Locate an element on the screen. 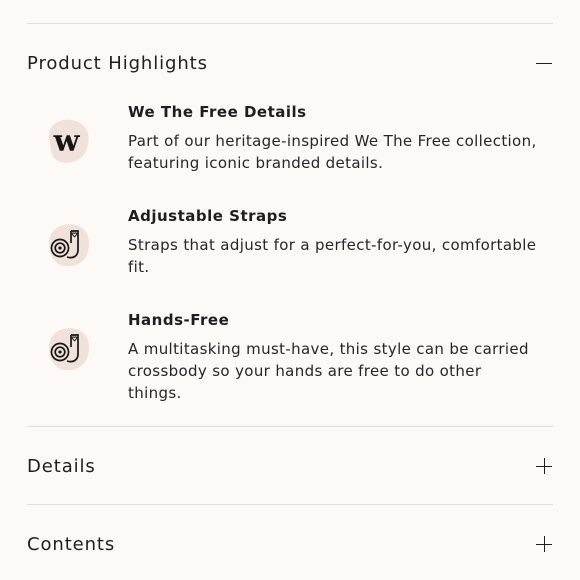  divider-details is located at coordinates (290, 426).